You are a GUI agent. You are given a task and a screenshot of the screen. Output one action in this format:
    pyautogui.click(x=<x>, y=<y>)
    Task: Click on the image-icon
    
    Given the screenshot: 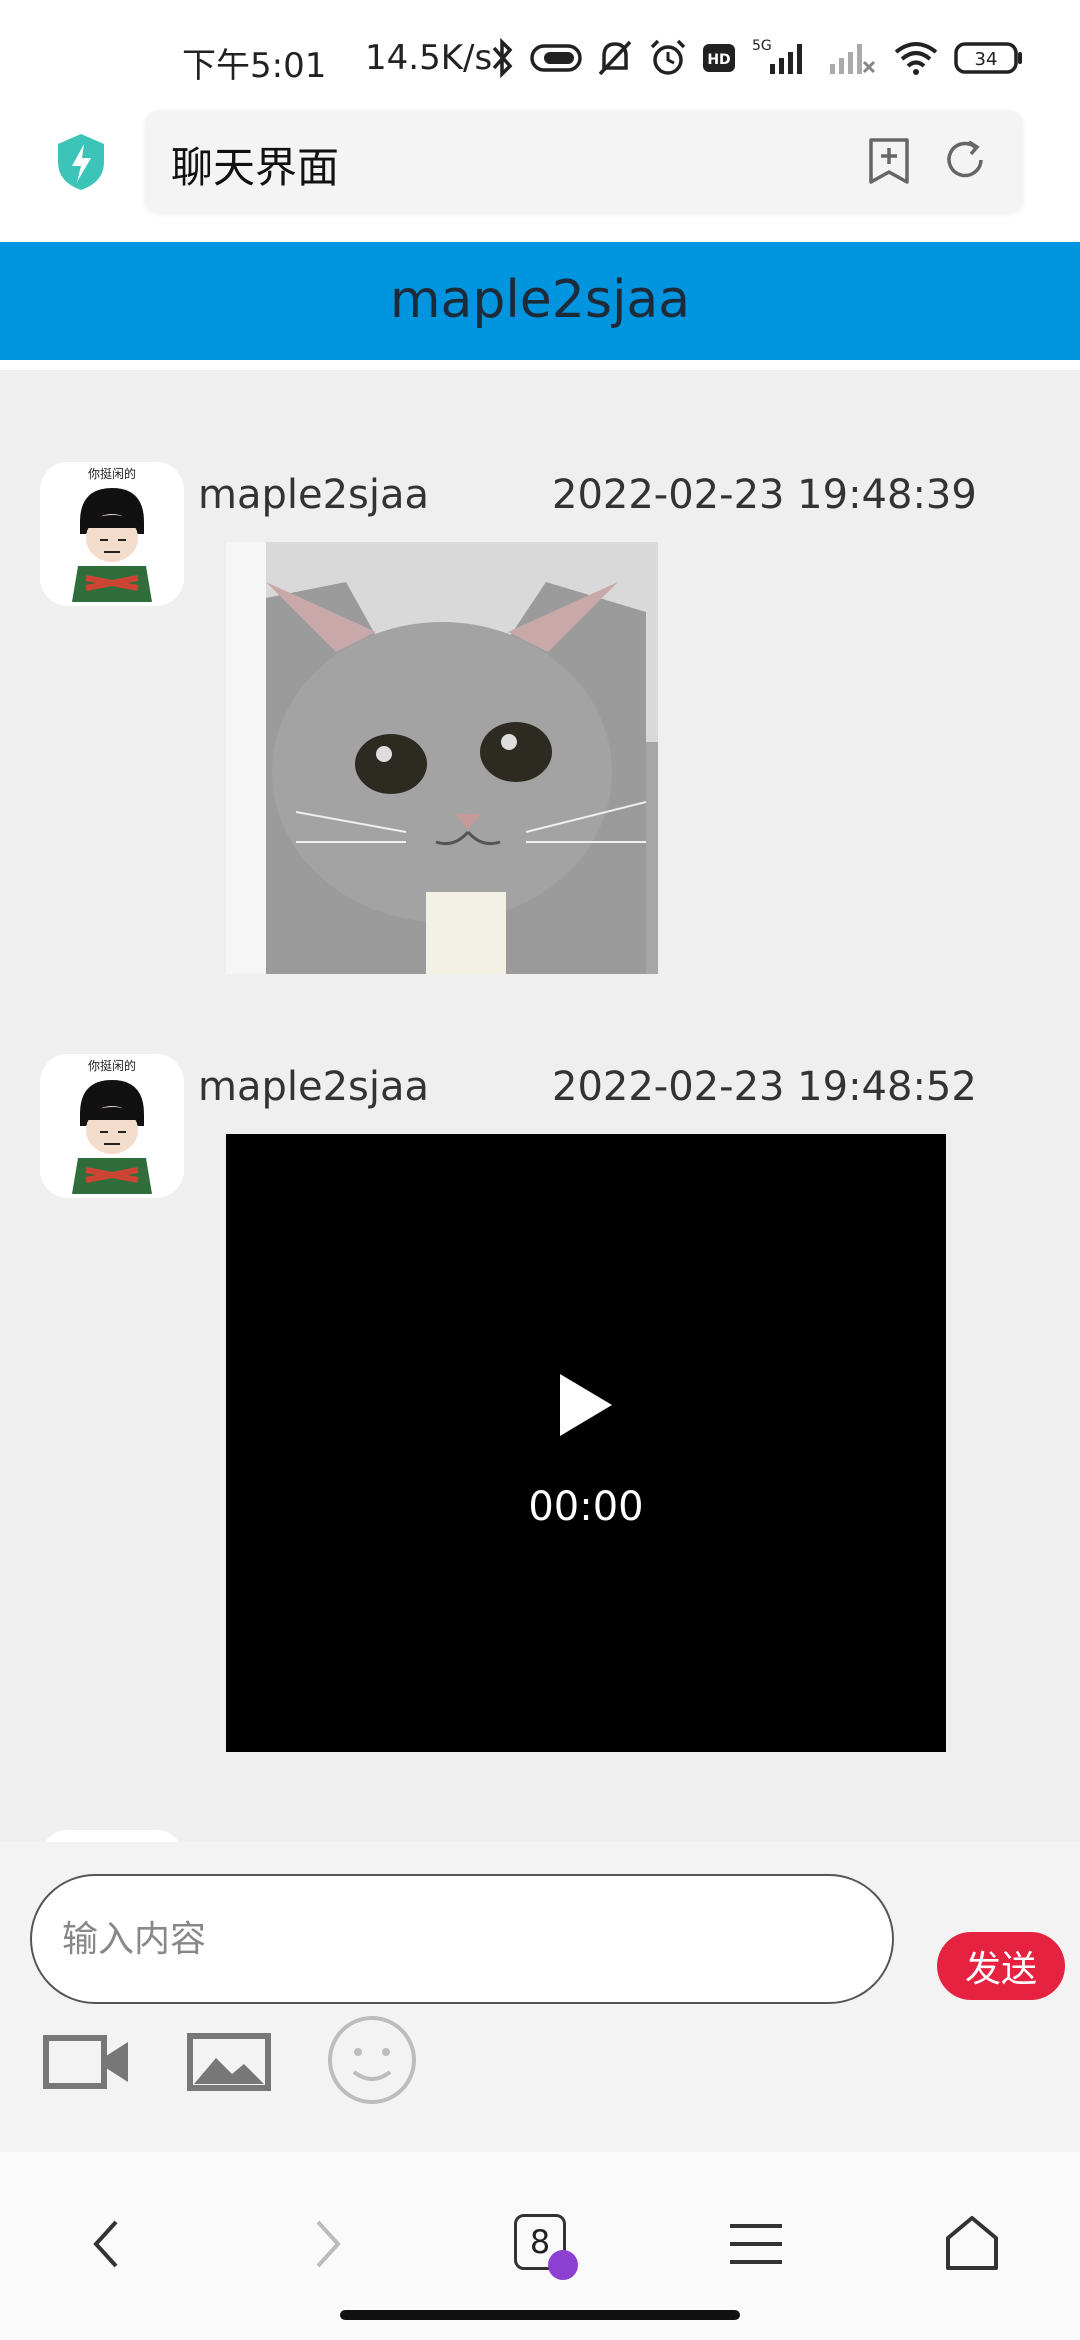 What is the action you would take?
    pyautogui.click(x=229, y=2062)
    